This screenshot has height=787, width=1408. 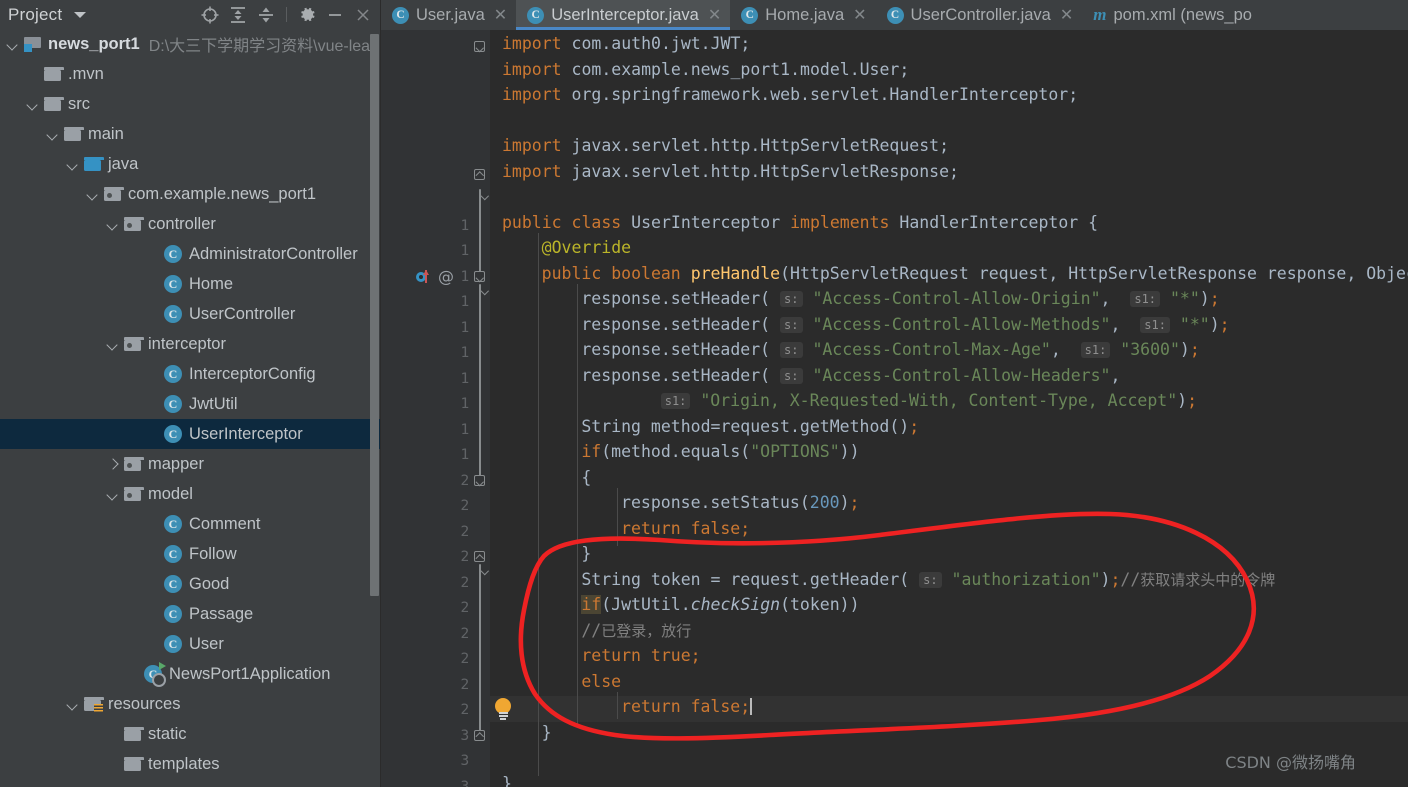 What do you see at coordinates (448, 15) in the screenshot?
I see `editor-tab-user-java: C User.java ✕` at bounding box center [448, 15].